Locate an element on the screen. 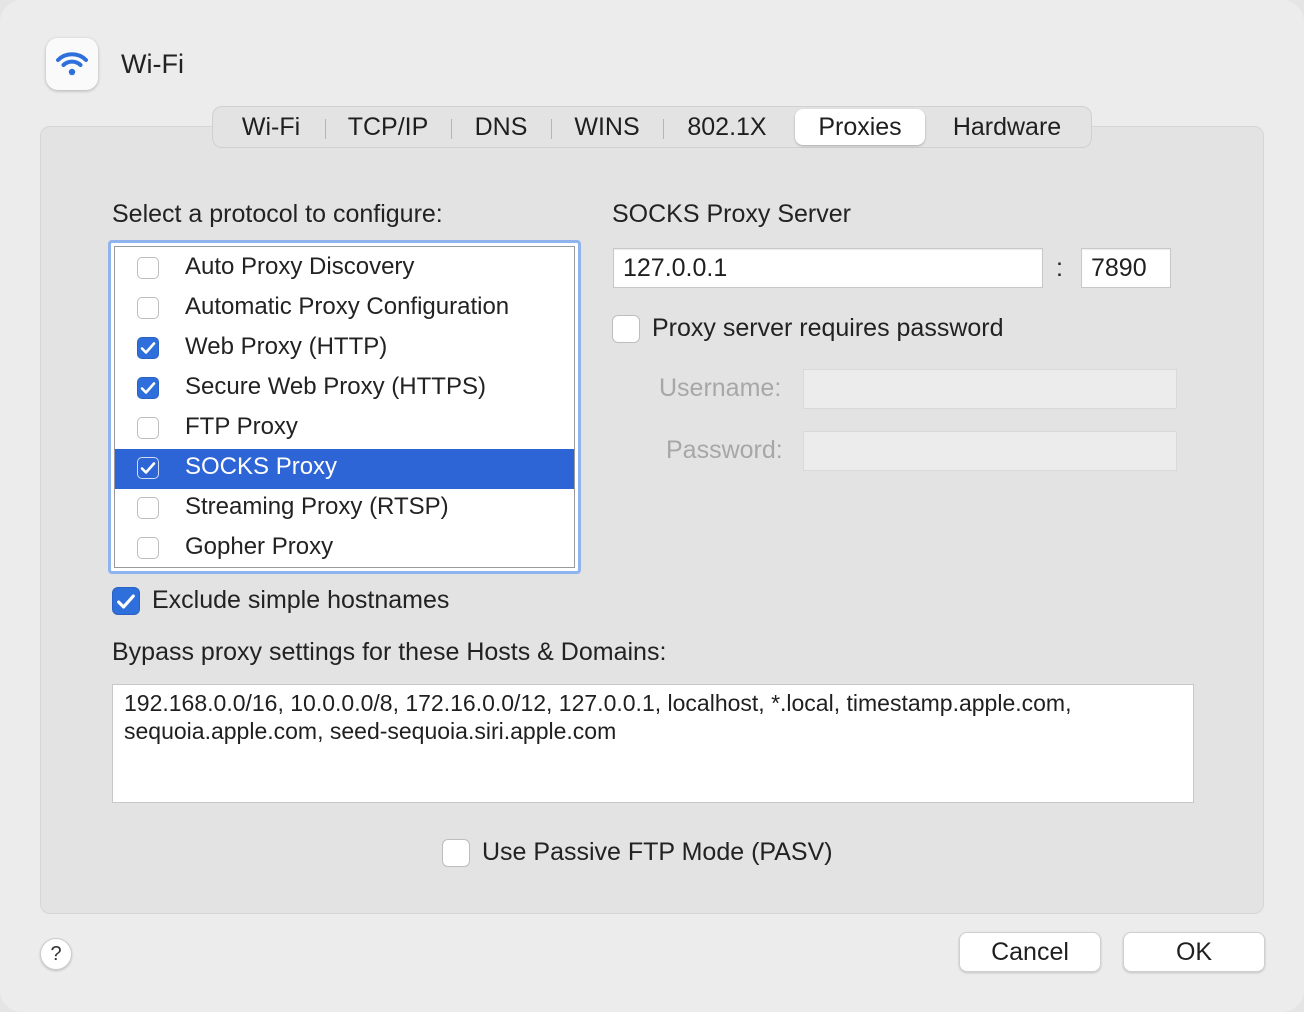 The width and height of the screenshot is (1304, 1012). protocol-row-web-proxy-http: Web Proxy (HTTP) is located at coordinates (344, 349).